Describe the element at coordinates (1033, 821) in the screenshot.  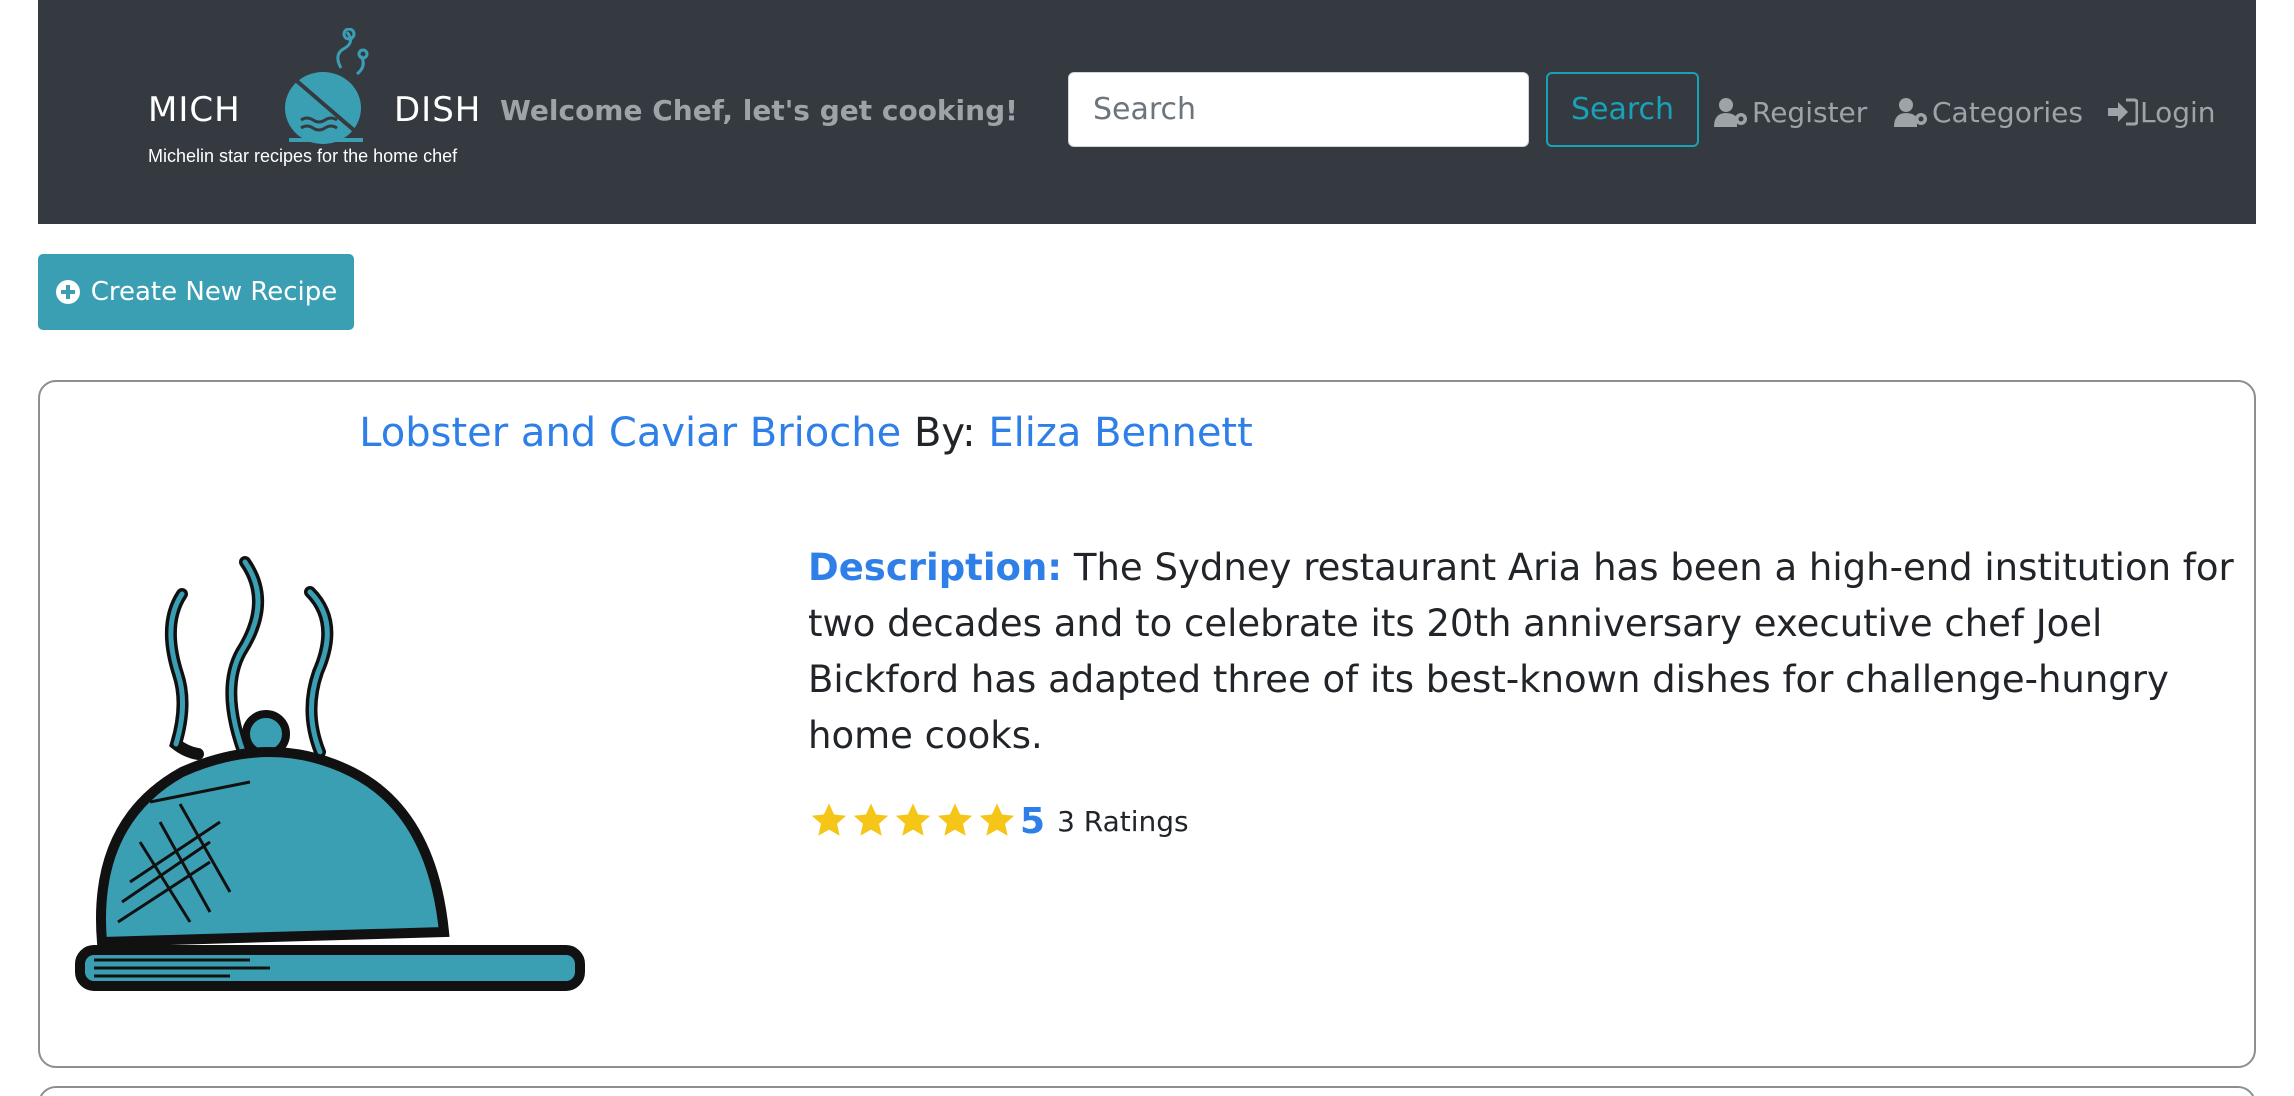
I see `rating-value: 5` at that location.